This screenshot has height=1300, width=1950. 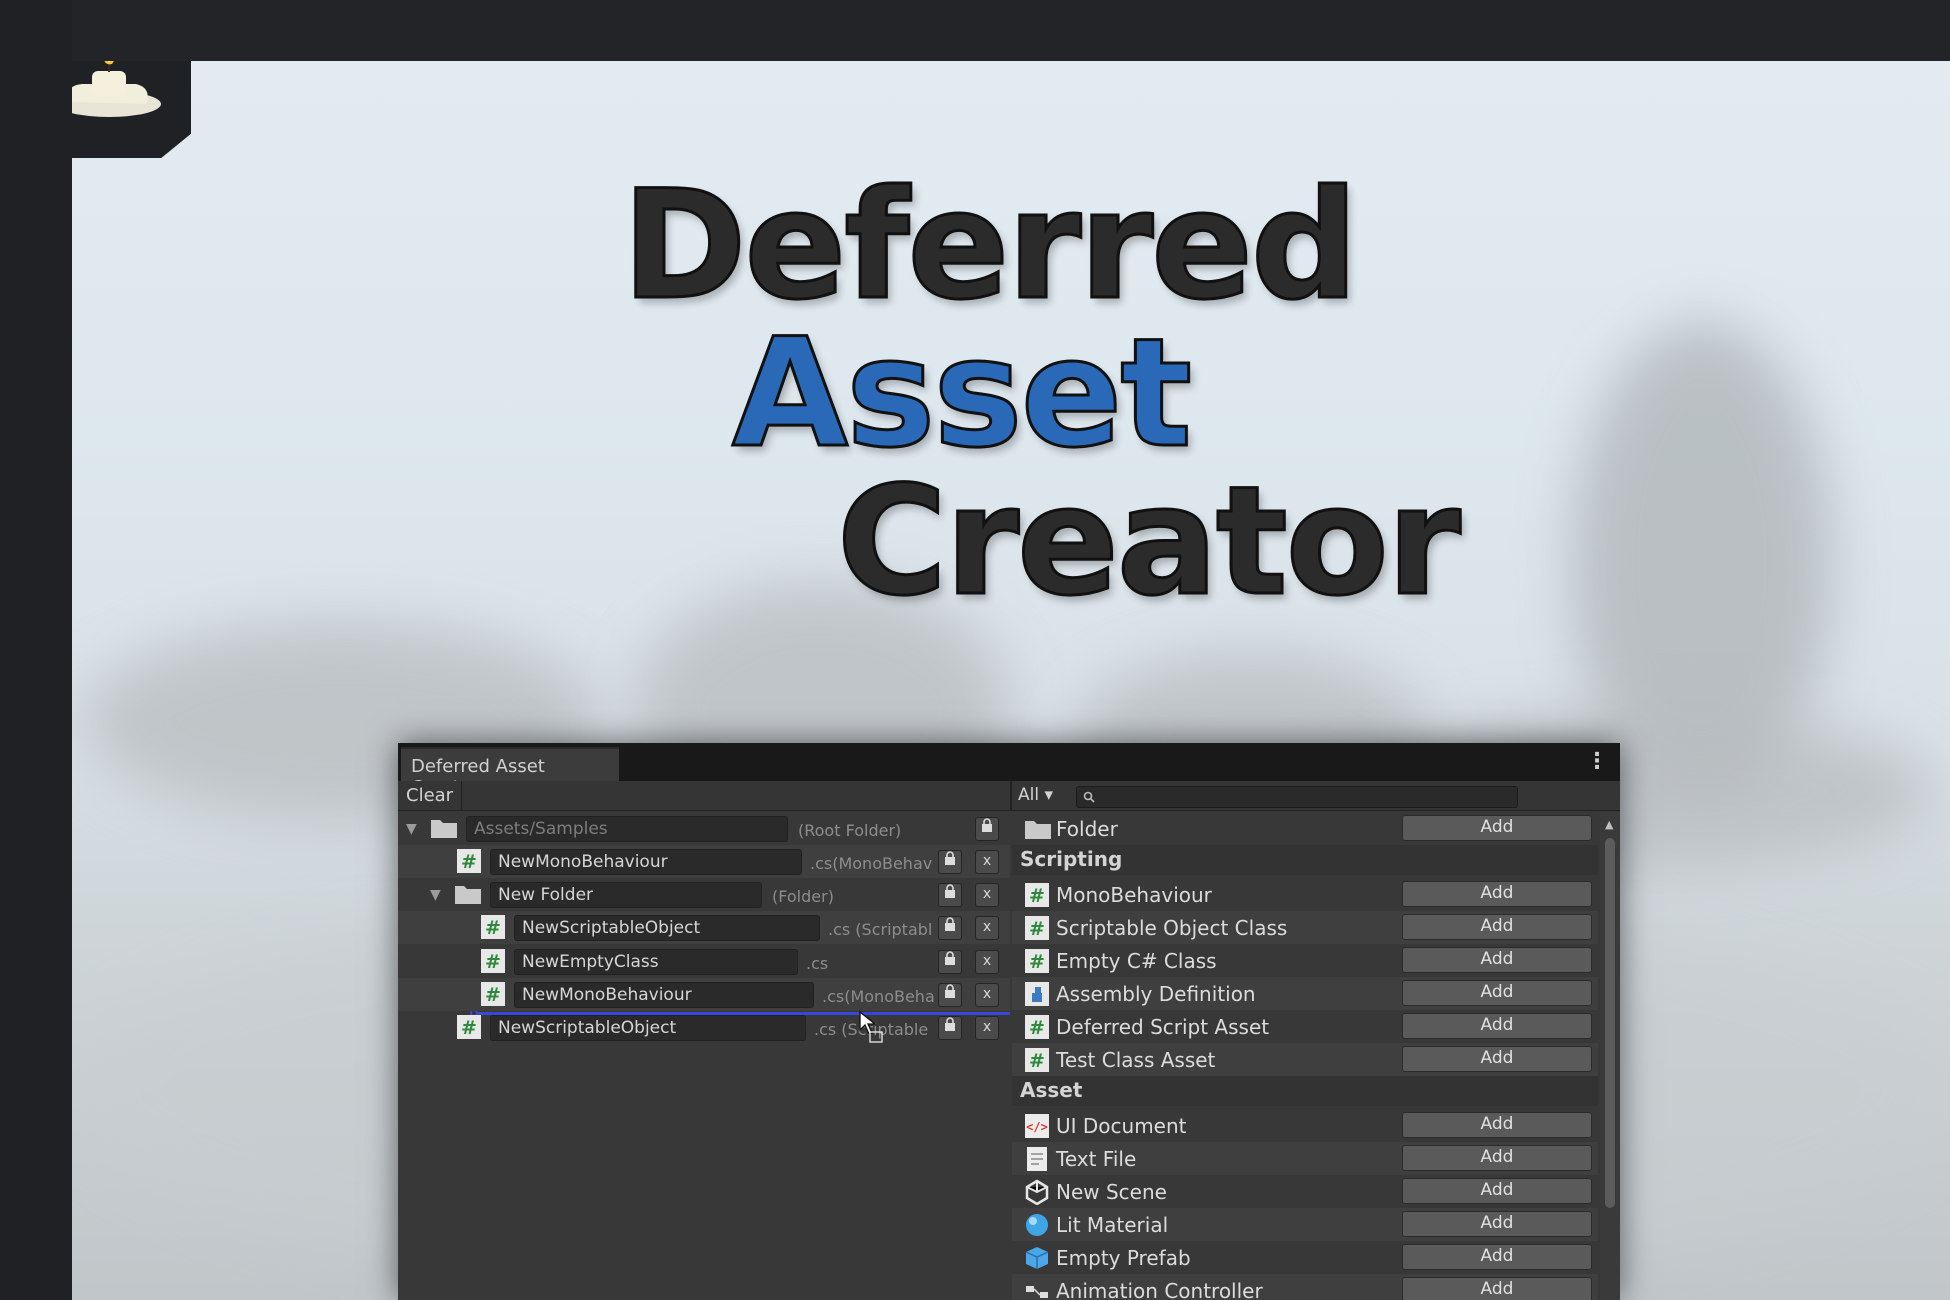 I want to click on title-asset: Asset, so click(x=961, y=394).